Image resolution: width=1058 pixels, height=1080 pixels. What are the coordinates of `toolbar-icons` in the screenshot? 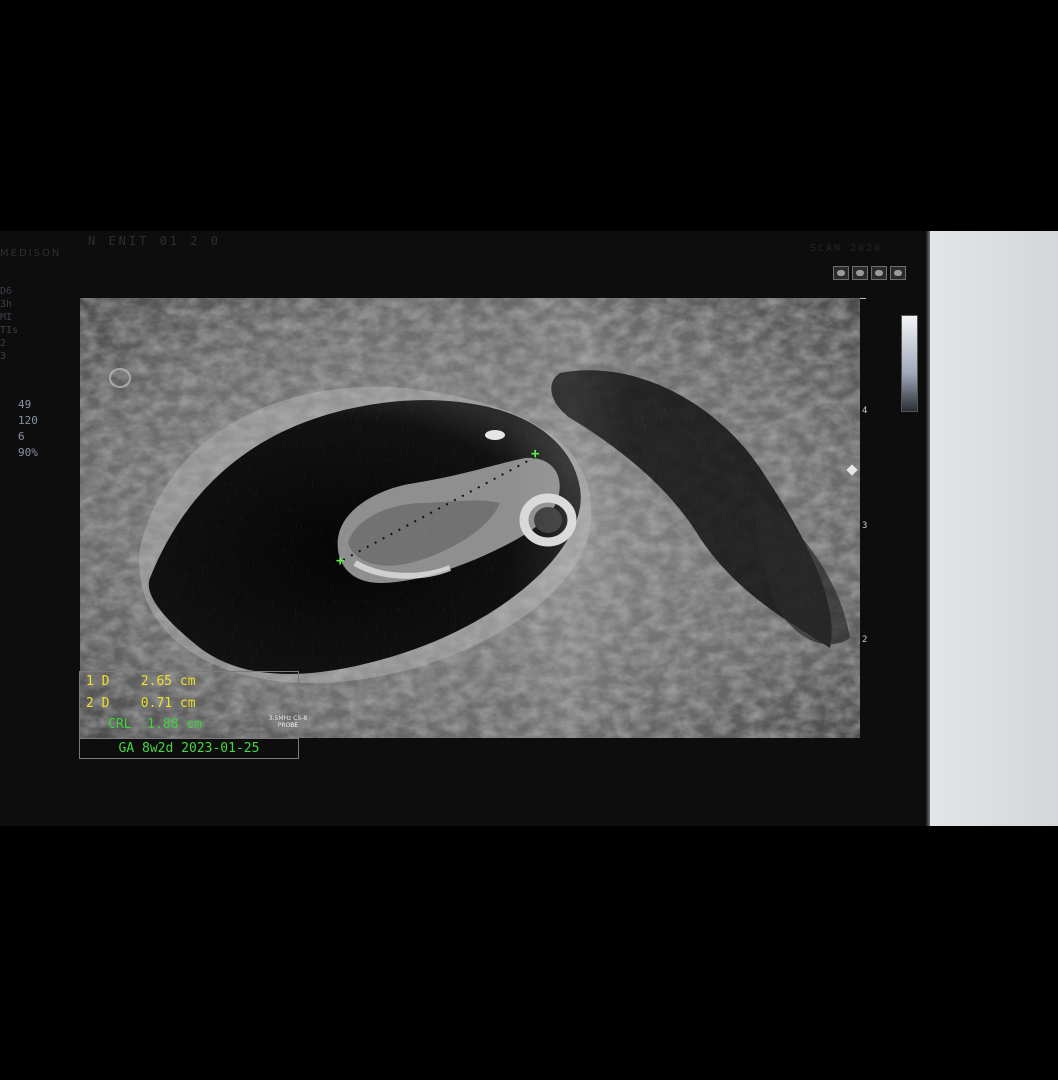 It's located at (869, 273).